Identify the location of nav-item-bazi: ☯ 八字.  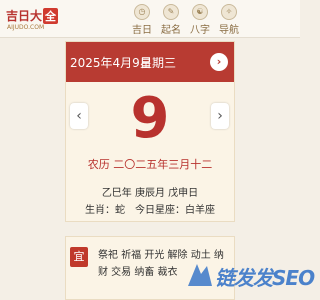
(200, 19).